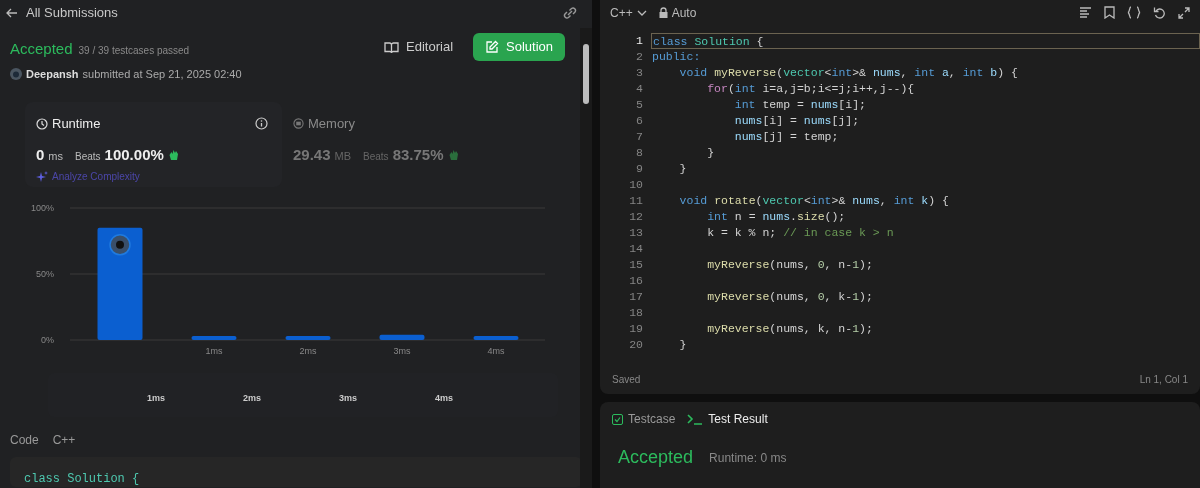  Describe the element at coordinates (636, 313) in the screenshot. I see `line-number: 18` at that location.